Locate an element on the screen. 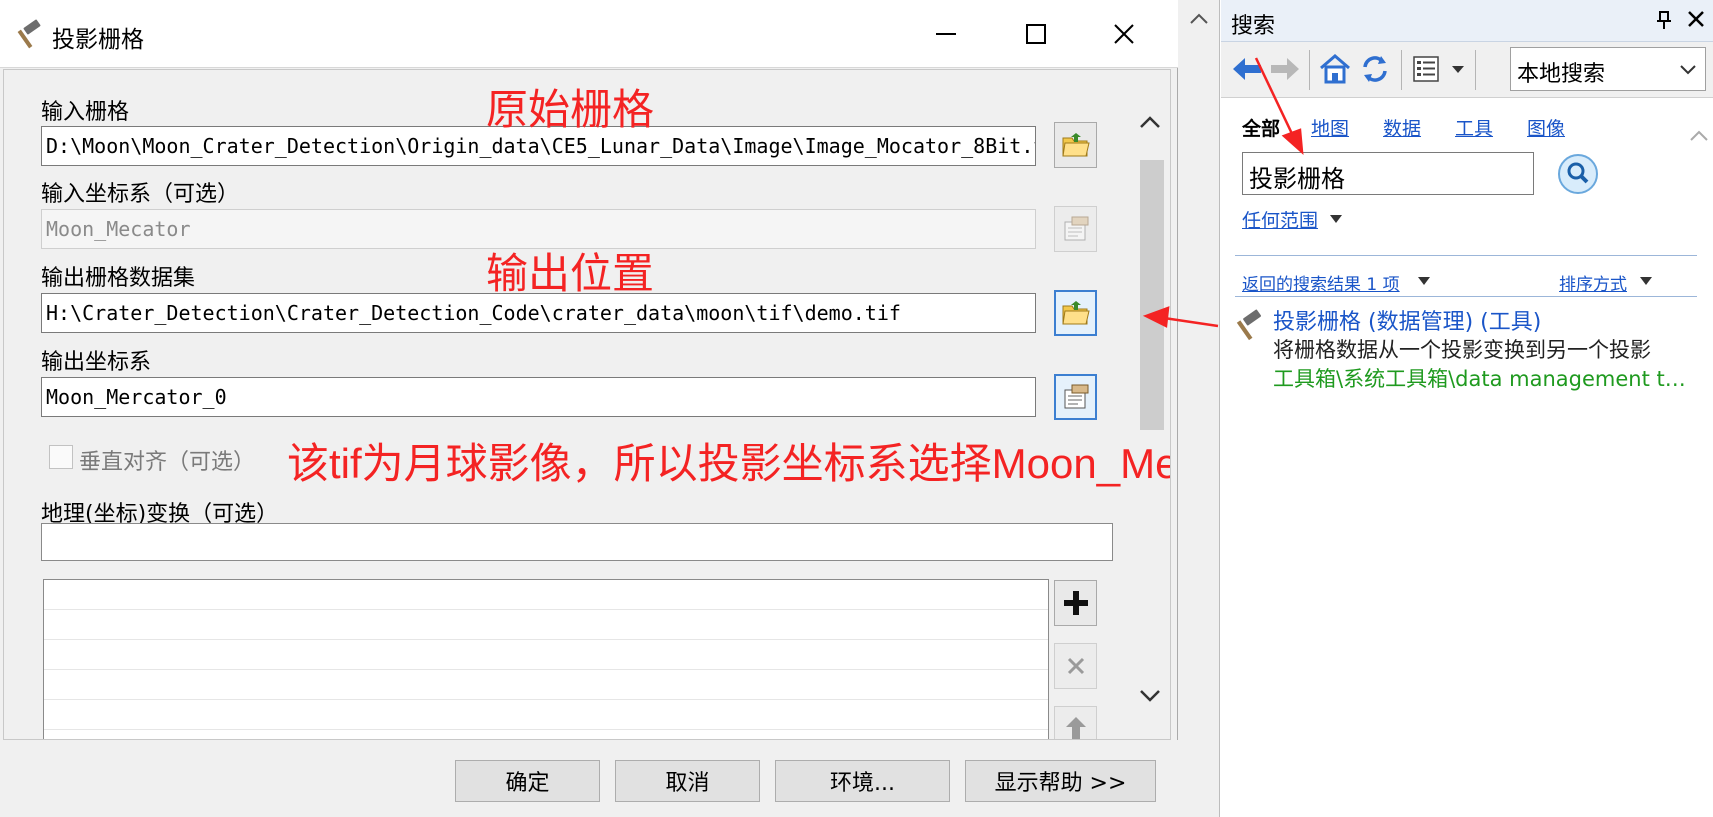 The height and width of the screenshot is (817, 1713). result-description: 将栅格数据从一个投影变换到另一个投影 is located at coordinates (1462, 350).